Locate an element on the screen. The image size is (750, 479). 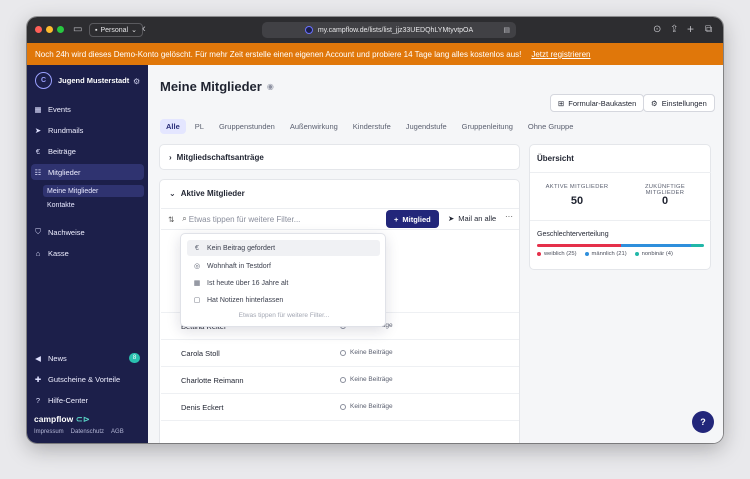
active-members-header: ⌄ Aktive Mitglieder is located at coordinates (207, 193).